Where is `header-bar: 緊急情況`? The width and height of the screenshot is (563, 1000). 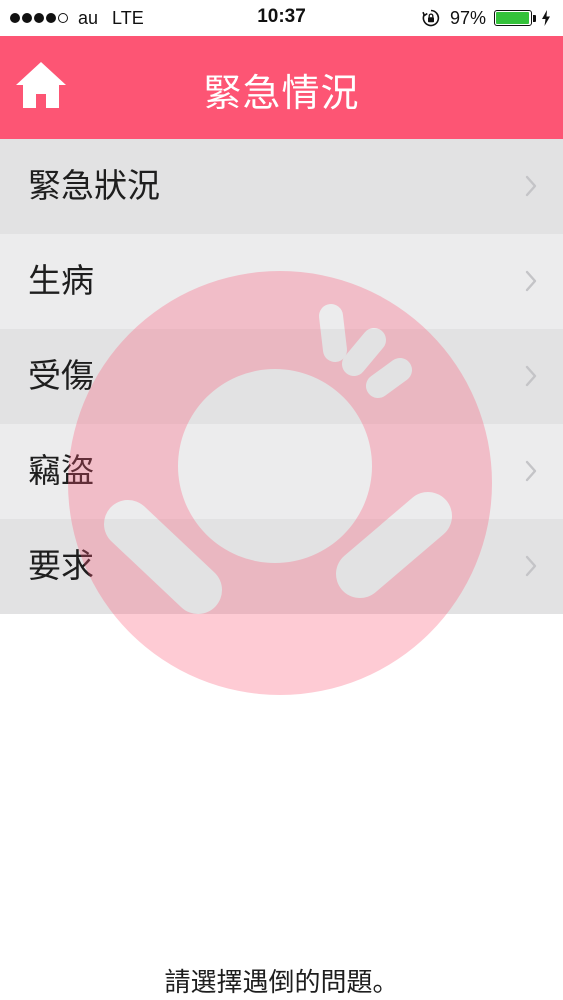
header-bar: 緊急情況 is located at coordinates (281, 87).